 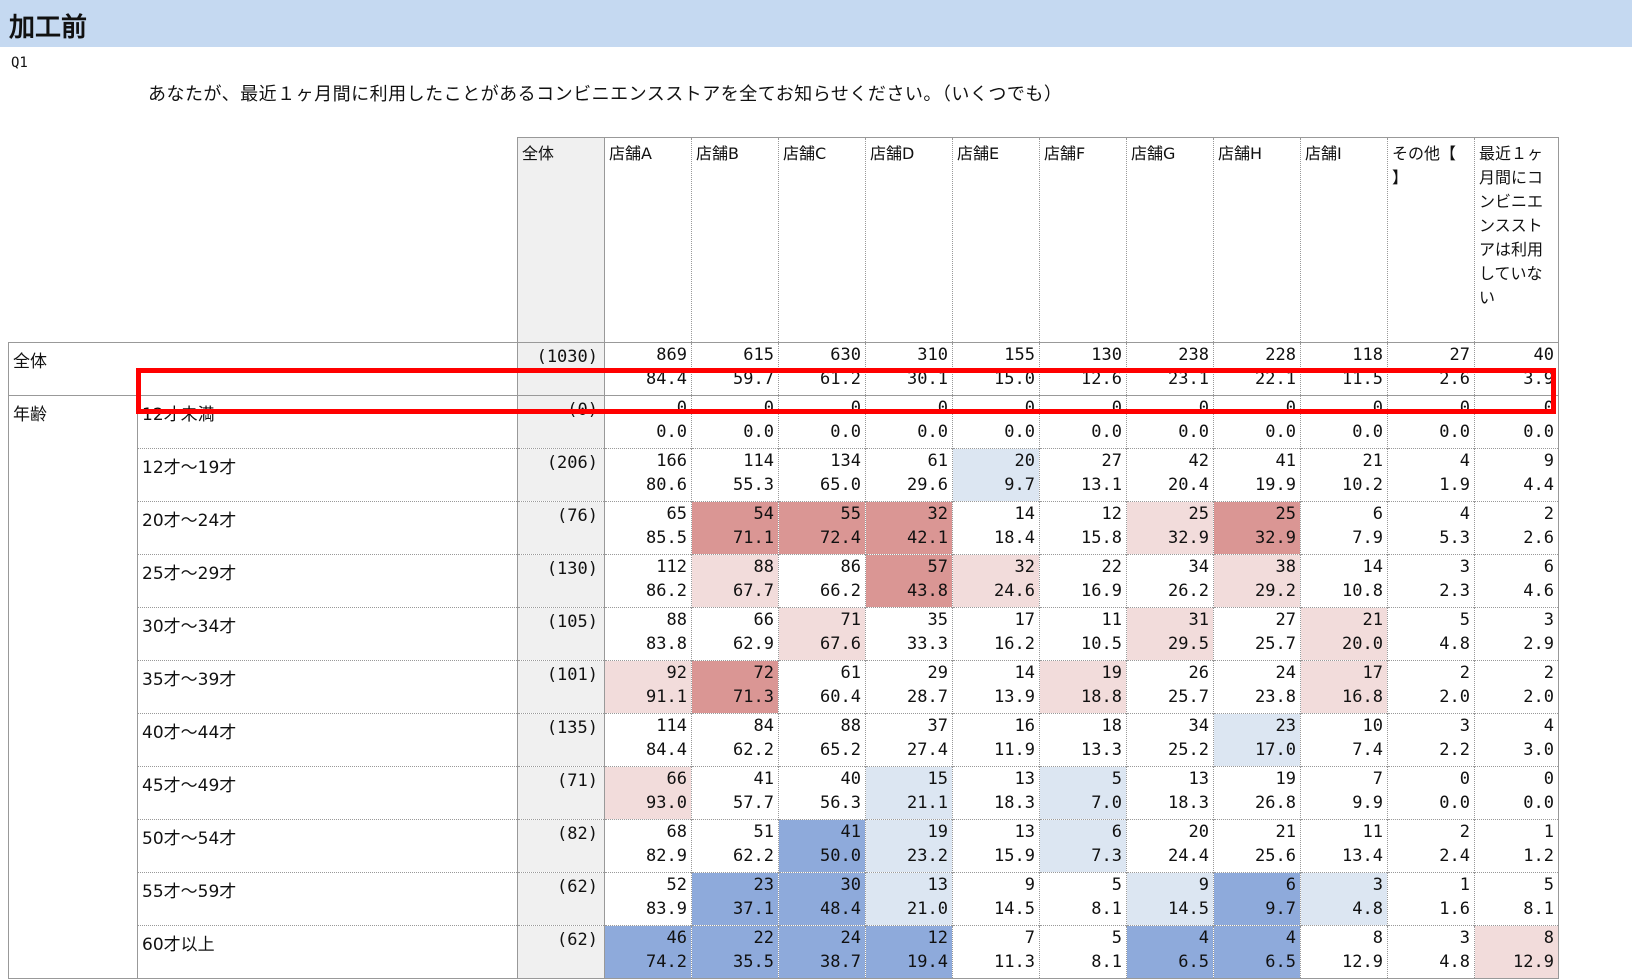 I want to click on data-cell: 17 16.2, so click(x=996, y=634).